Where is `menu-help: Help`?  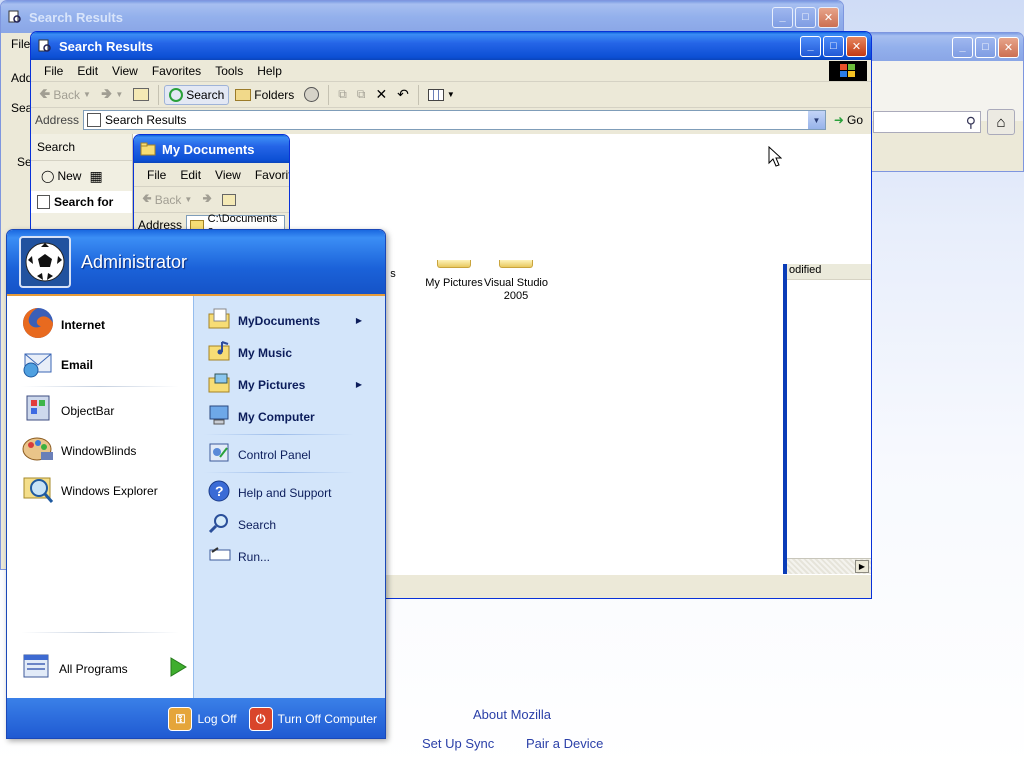
menu-help: Help is located at coordinates (269, 71).